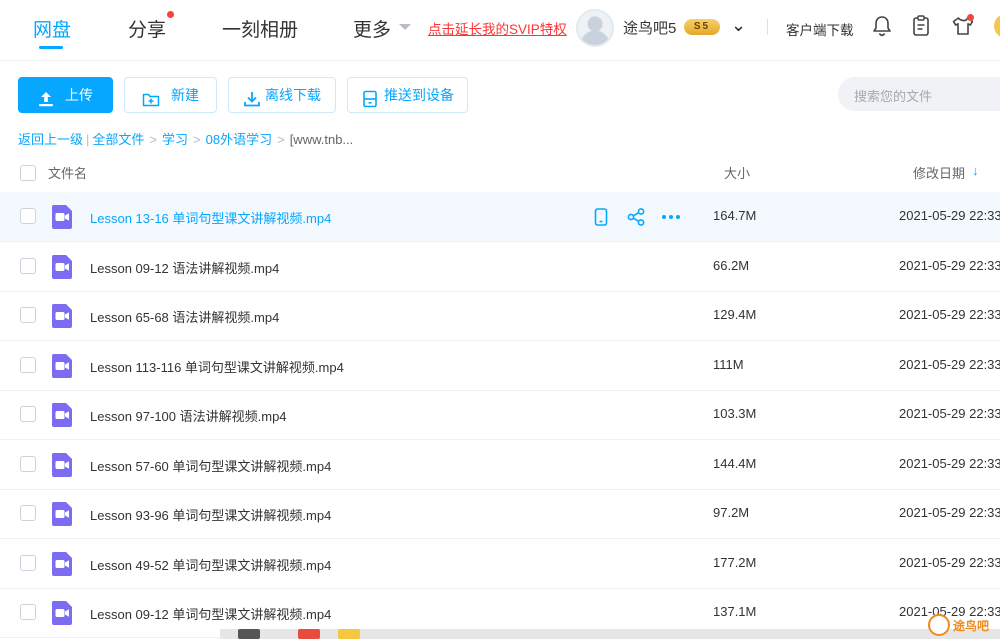 This screenshot has width=1000, height=639. What do you see at coordinates (210, 514) in the screenshot?
I see `file-name: Lesson 93-96 单词句型课文讲解视频.mp4` at bounding box center [210, 514].